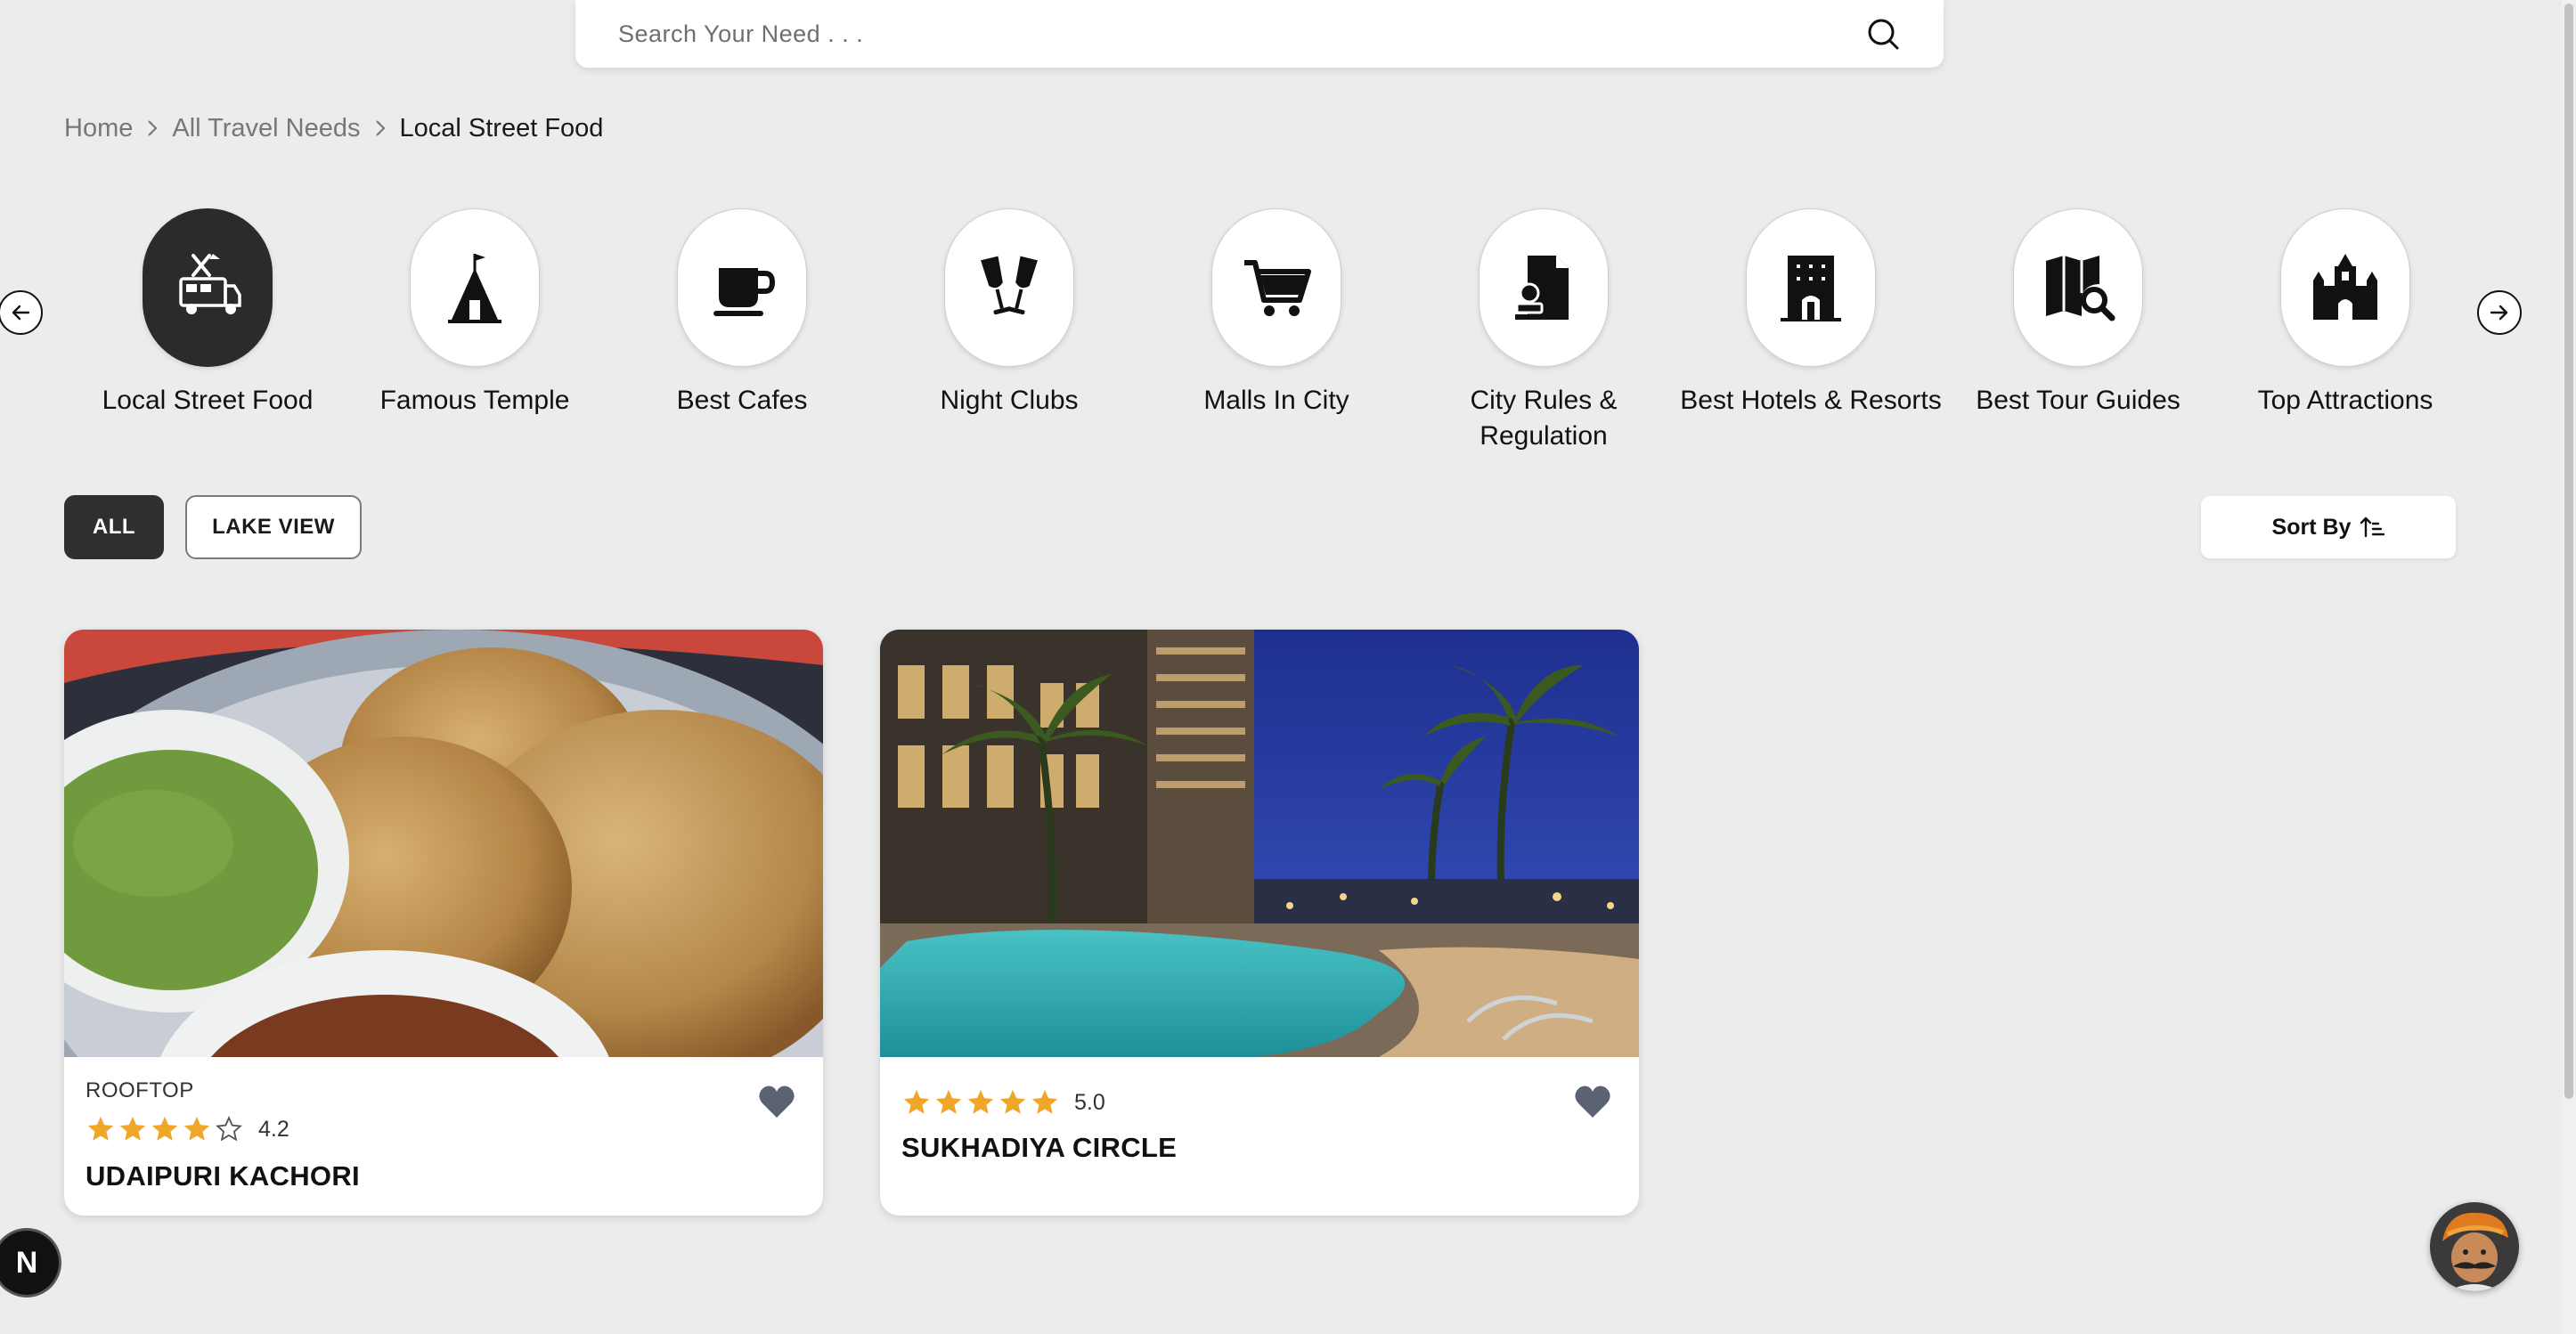 Image resolution: width=2576 pixels, height=1334 pixels. I want to click on palace-icon, so click(2345, 287).